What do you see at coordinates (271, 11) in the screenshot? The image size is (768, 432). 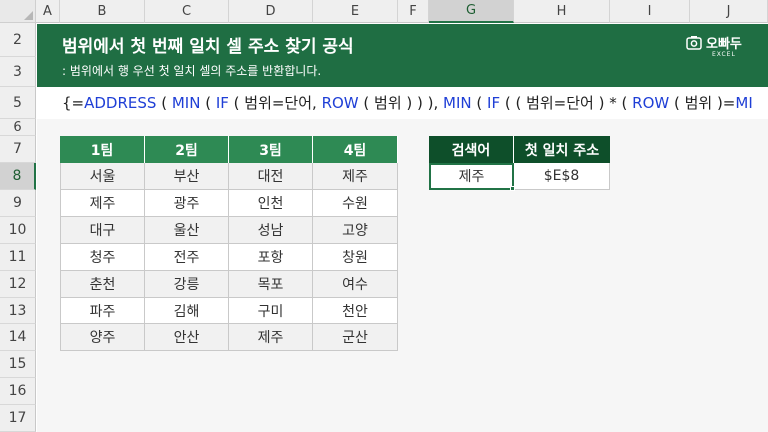 I see `column-header-d: D` at bounding box center [271, 11].